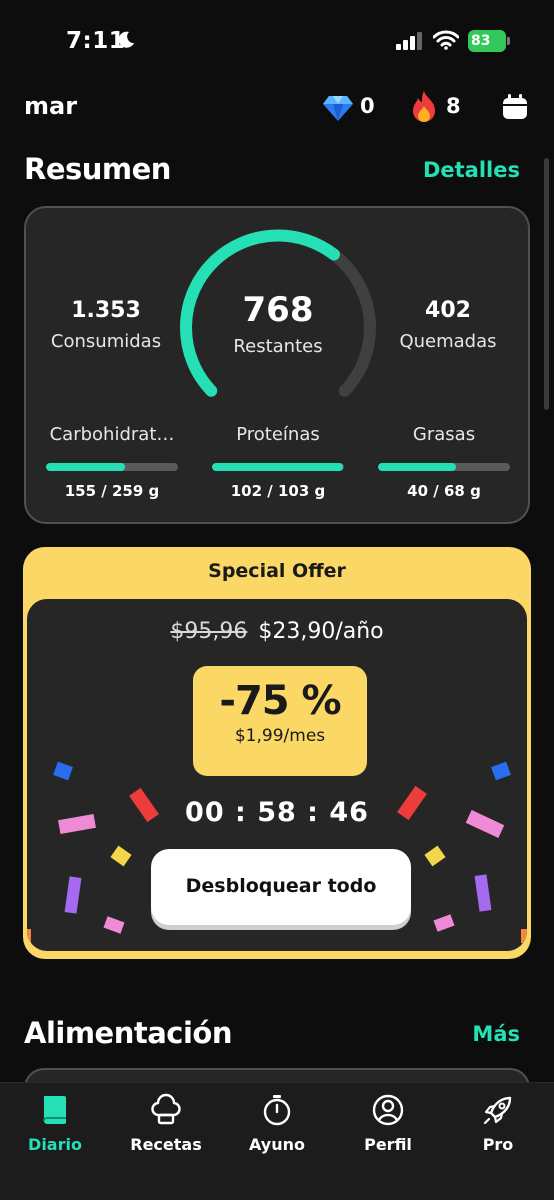 The image size is (554, 1200). I want to click on remaining-label: Restantes, so click(278, 346).